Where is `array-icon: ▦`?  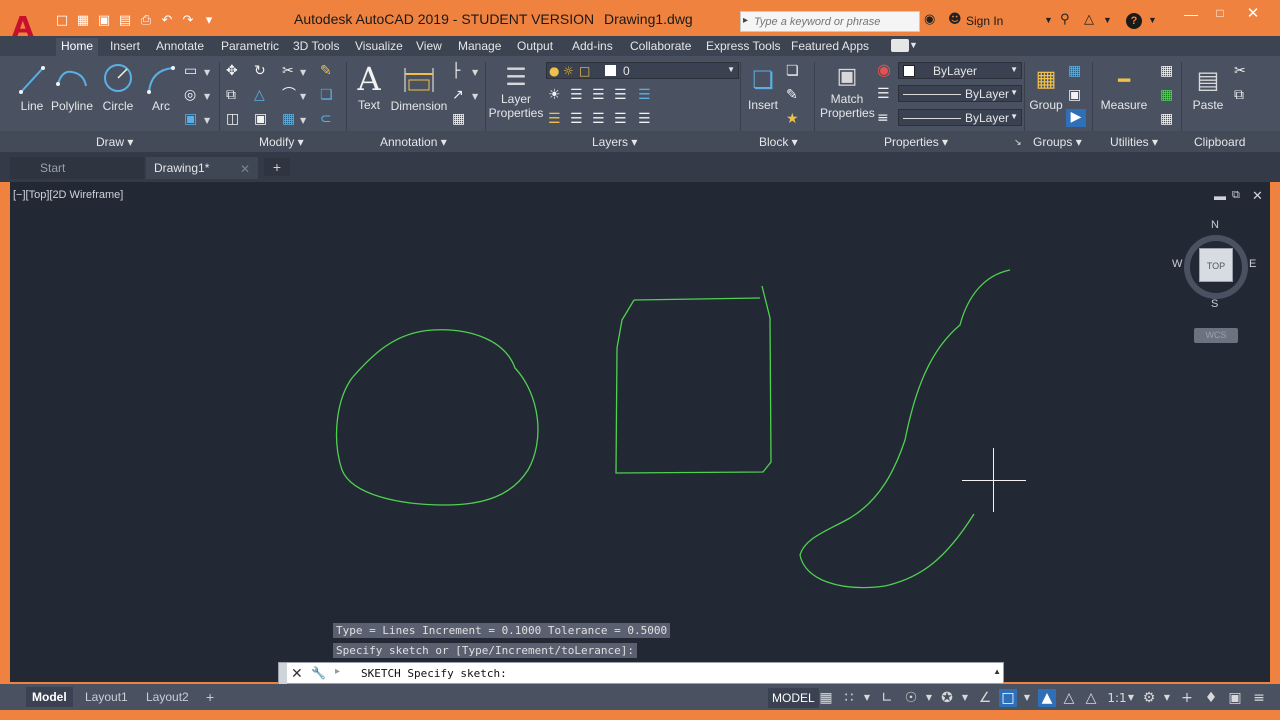 array-icon: ▦ is located at coordinates (288, 119).